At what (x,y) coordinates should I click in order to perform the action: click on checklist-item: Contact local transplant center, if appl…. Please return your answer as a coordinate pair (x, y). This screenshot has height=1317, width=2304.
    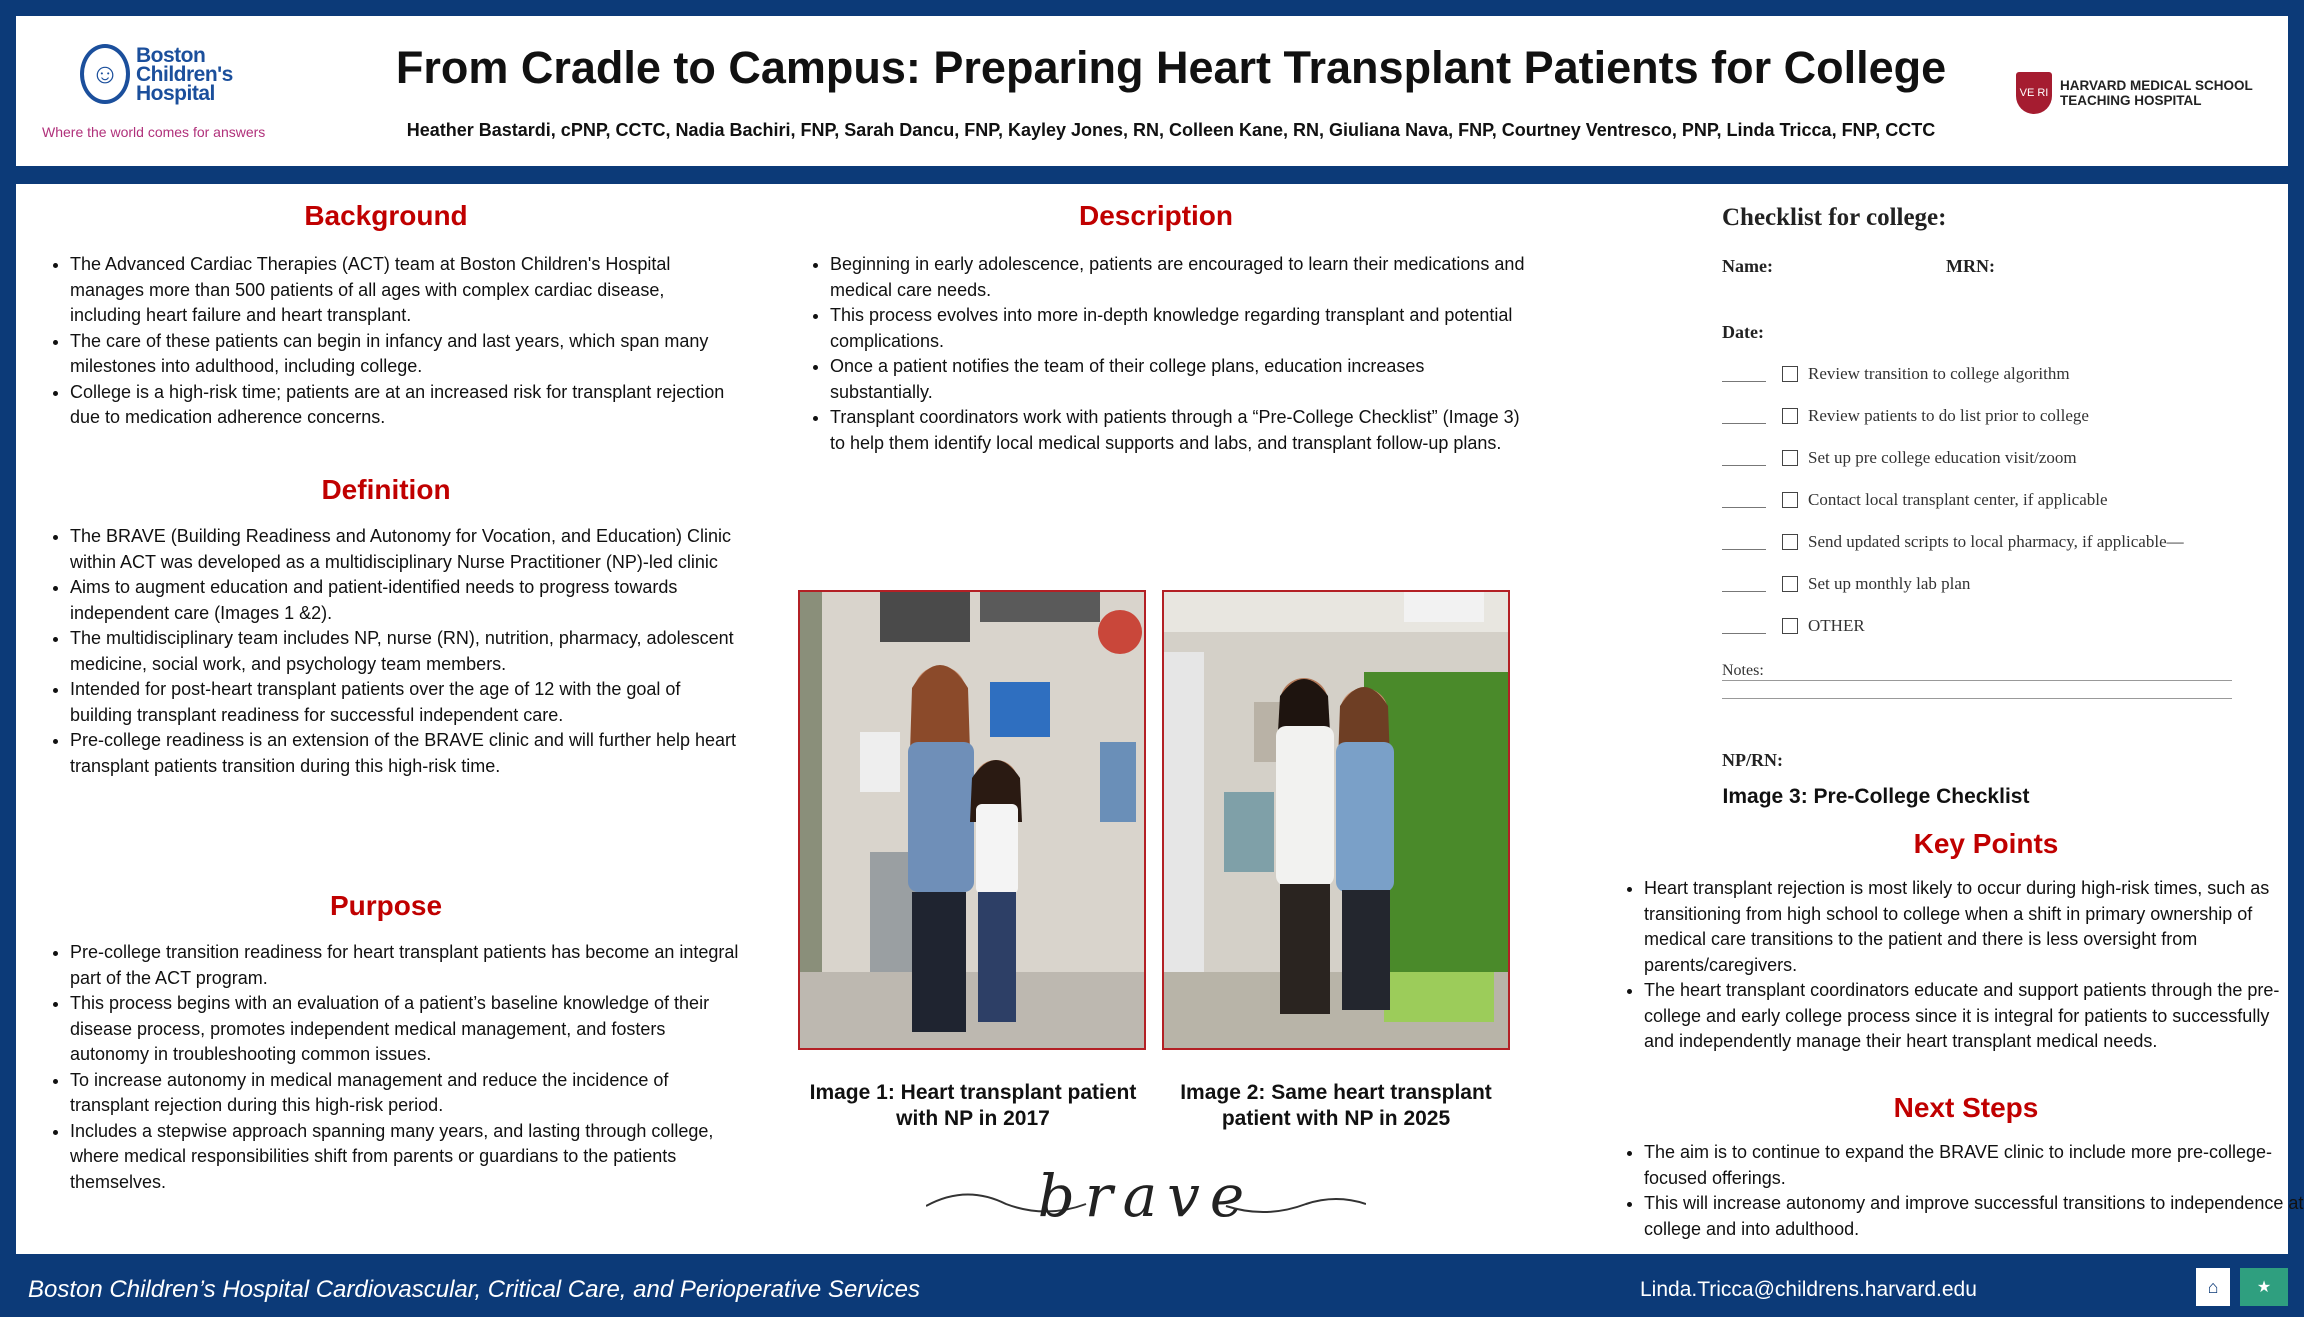
    Looking at the image, I should click on (1915, 500).